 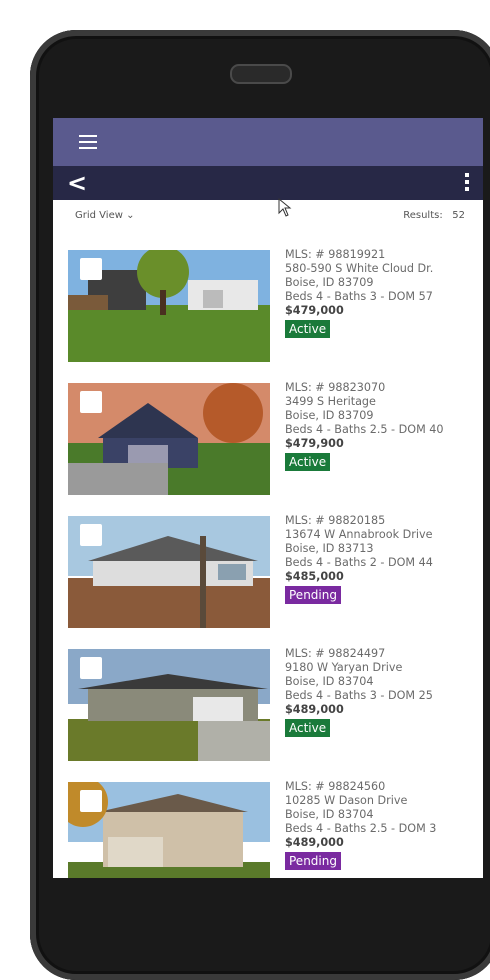 I want to click on listing-address: 10285 W Dason Drive, so click(x=346, y=800).